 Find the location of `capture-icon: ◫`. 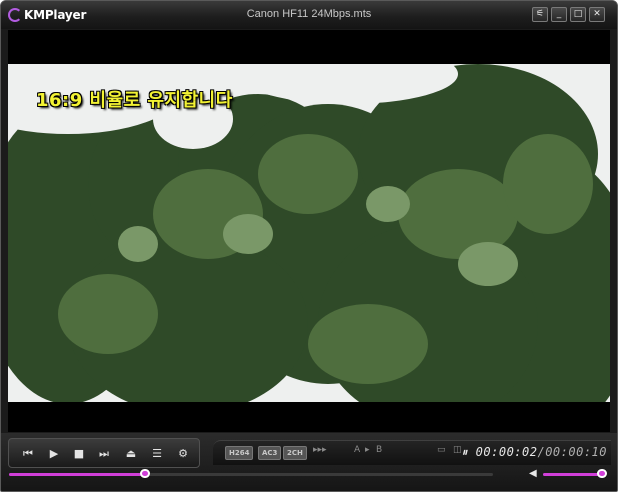

capture-icon: ◫ is located at coordinates (457, 450).